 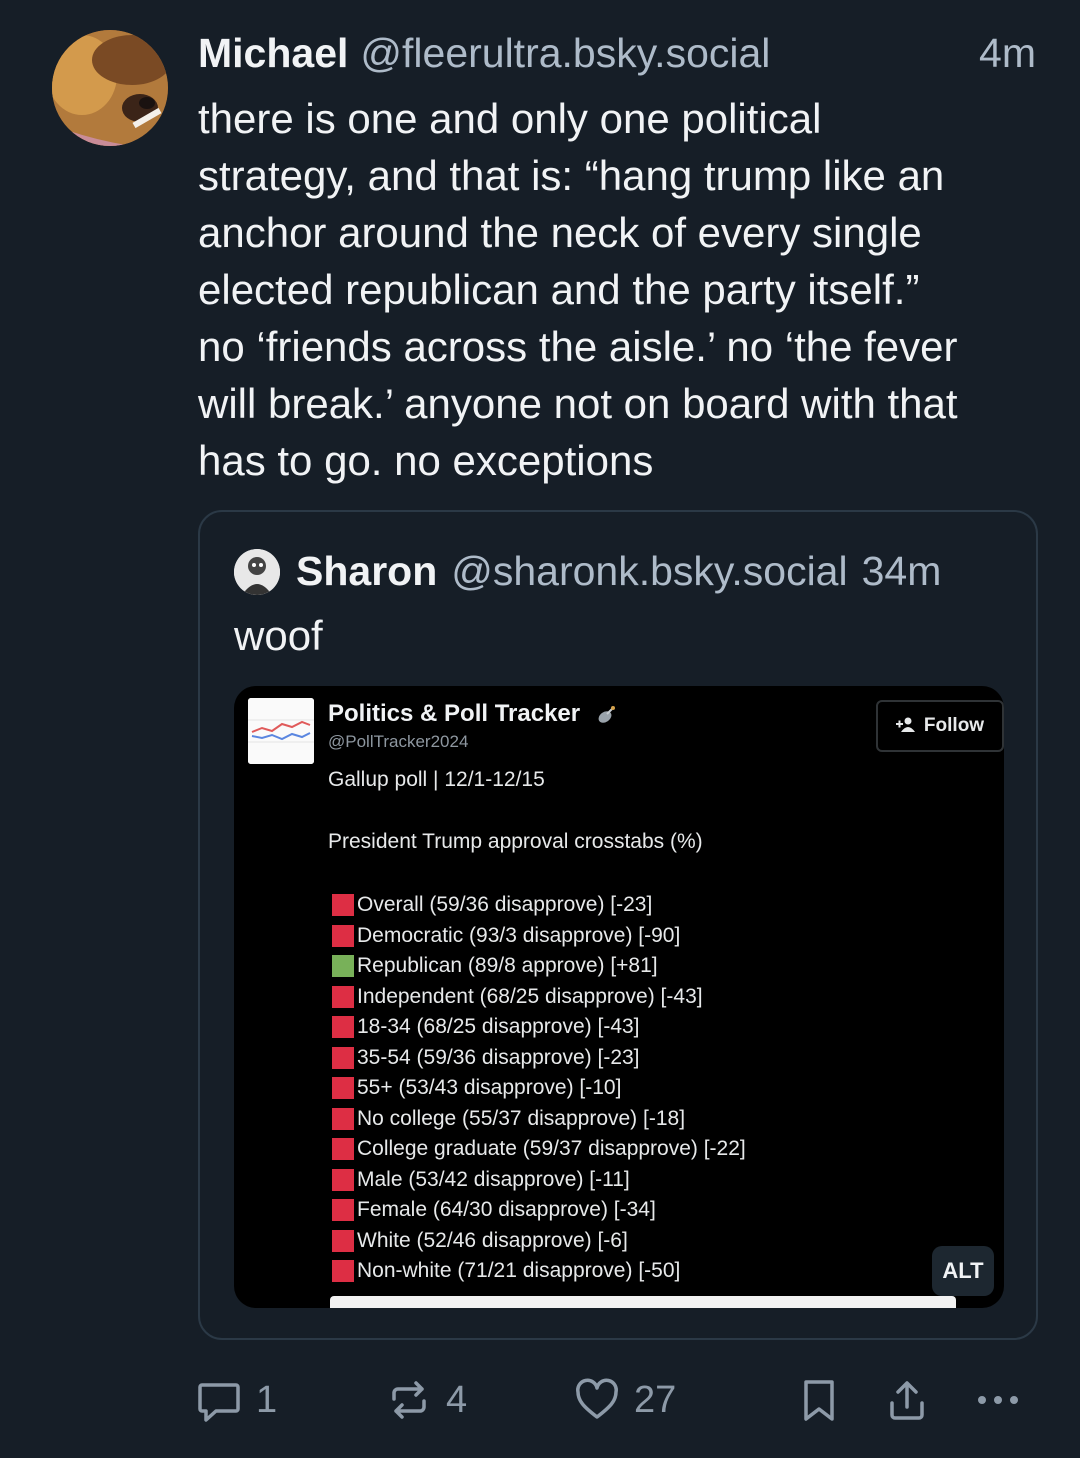 I want to click on crosstab-row: Non-white (71/21 disapprove) [-50], so click(x=539, y=1271).